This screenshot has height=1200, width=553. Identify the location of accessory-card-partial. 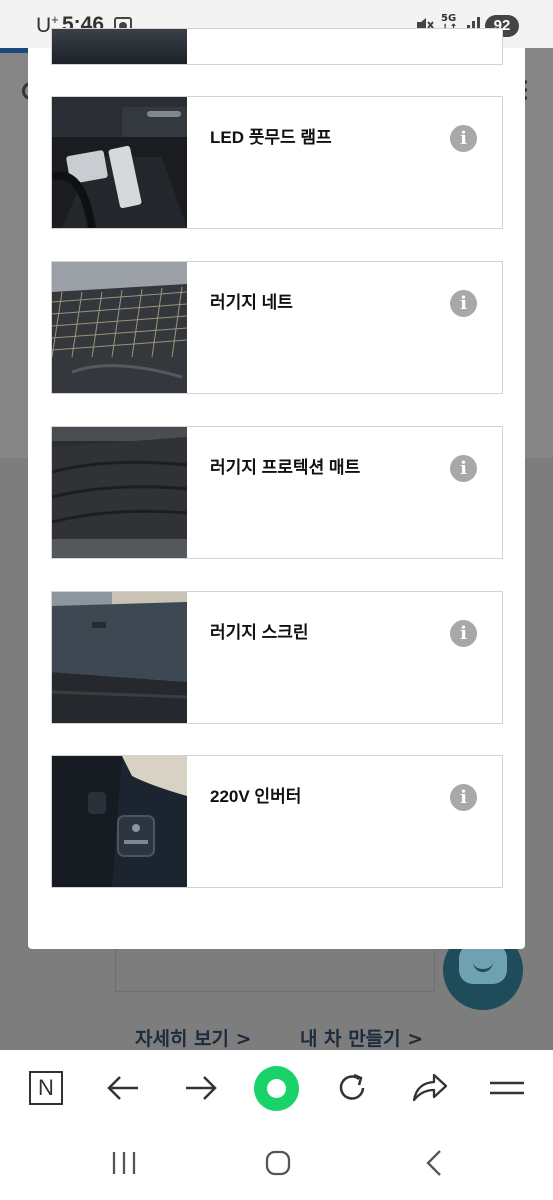
(277, 46).